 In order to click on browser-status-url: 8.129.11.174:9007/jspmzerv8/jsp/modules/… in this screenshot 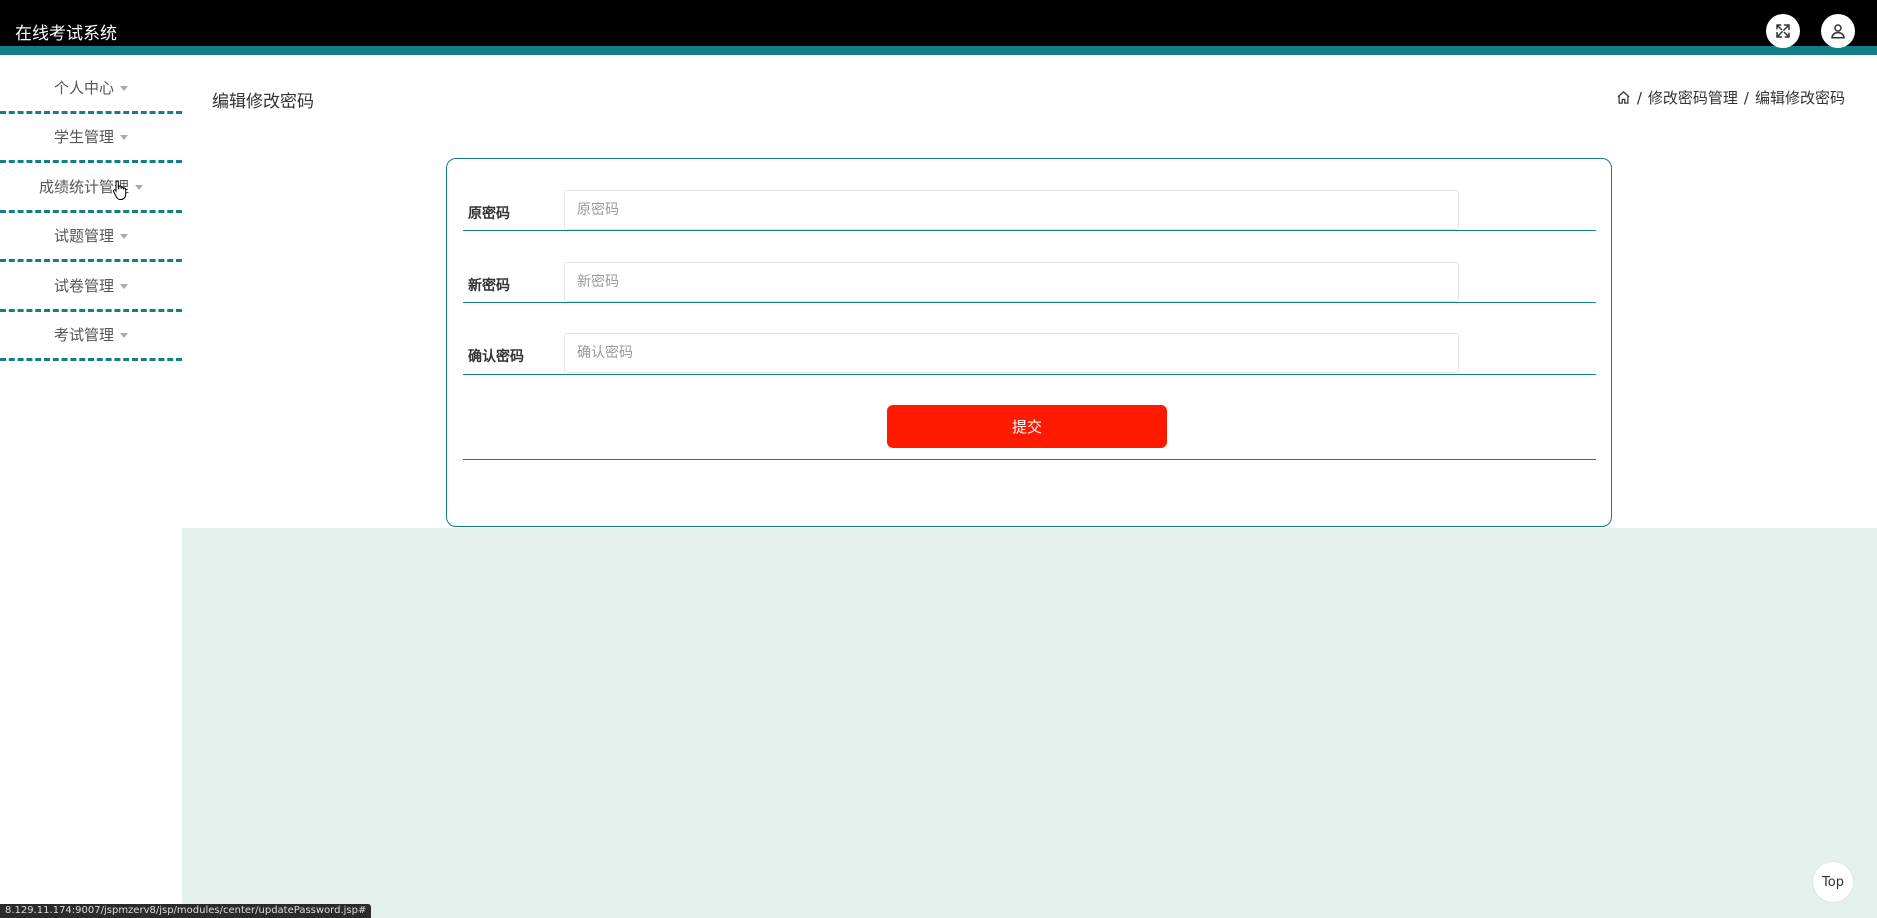, I will do `click(186, 911)`.